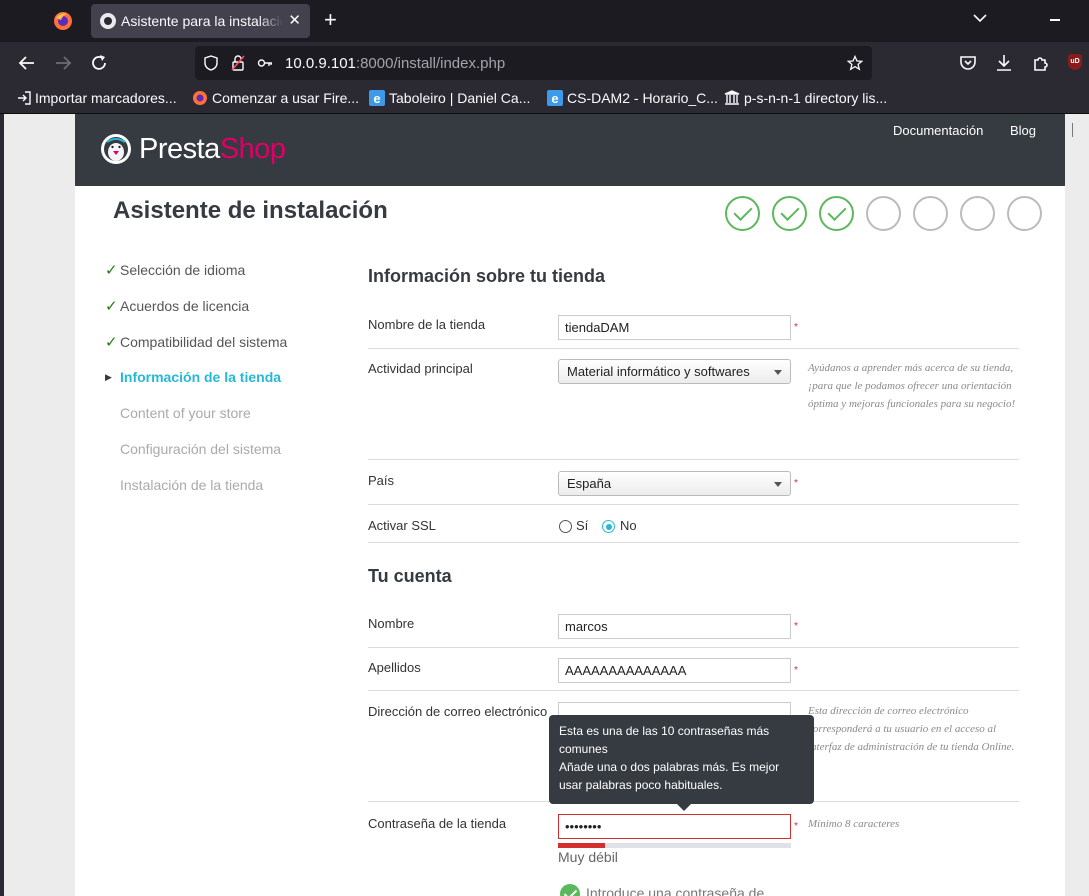 The image size is (1089, 896). What do you see at coordinates (238, 63) in the screenshot?
I see `insecure-lock-icon` at bounding box center [238, 63].